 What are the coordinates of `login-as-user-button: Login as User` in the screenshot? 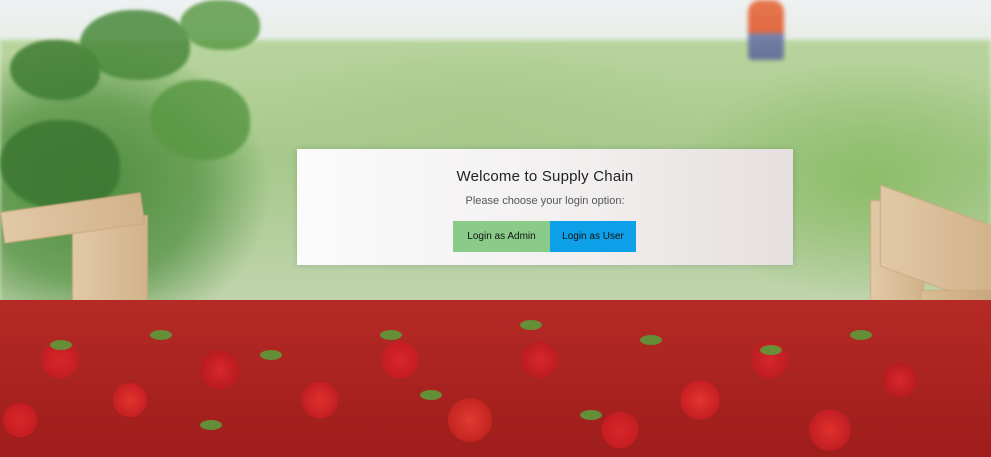 It's located at (593, 236).